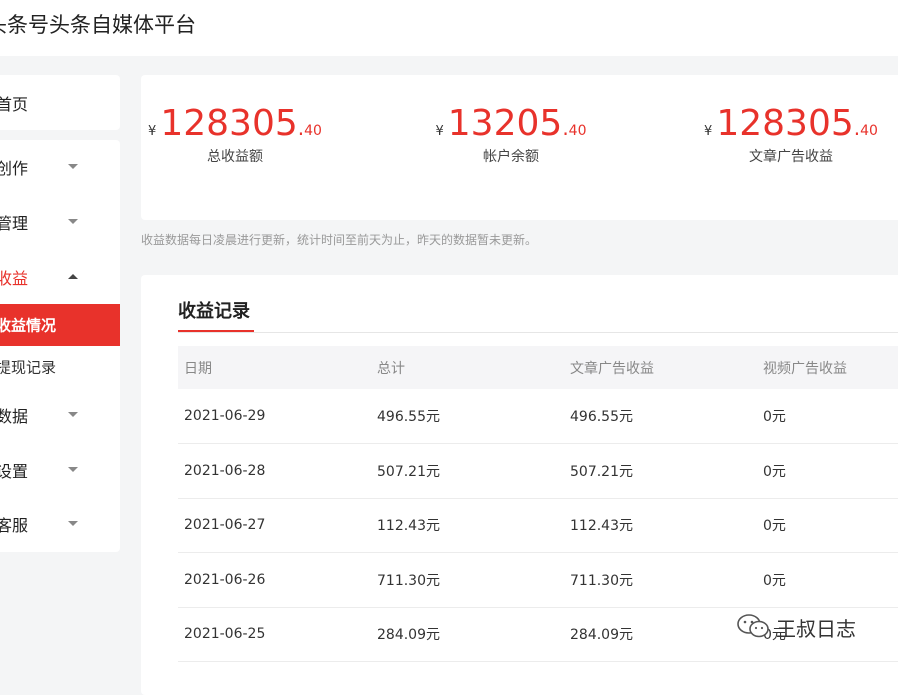  What do you see at coordinates (538, 471) in the screenshot?
I see `table-row: 2021-06-28 507.21元 507.21元 0元` at bounding box center [538, 471].